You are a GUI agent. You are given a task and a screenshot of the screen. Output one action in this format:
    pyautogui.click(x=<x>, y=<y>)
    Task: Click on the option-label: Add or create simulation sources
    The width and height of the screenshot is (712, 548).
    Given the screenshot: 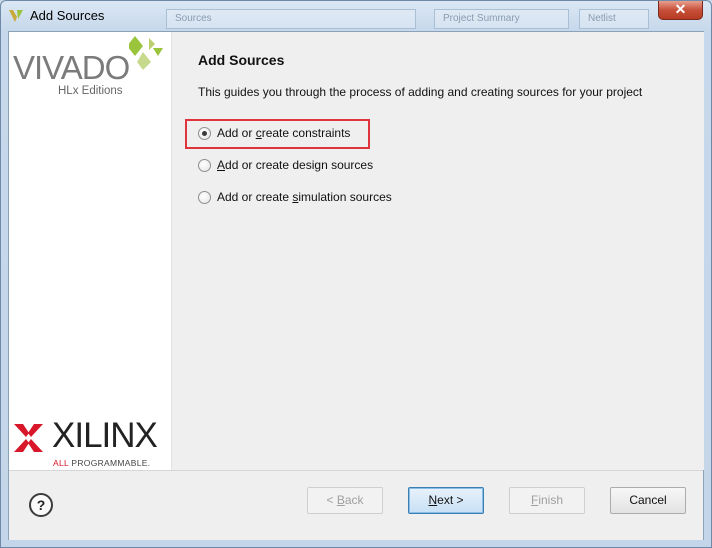 What is the action you would take?
    pyautogui.click(x=304, y=197)
    